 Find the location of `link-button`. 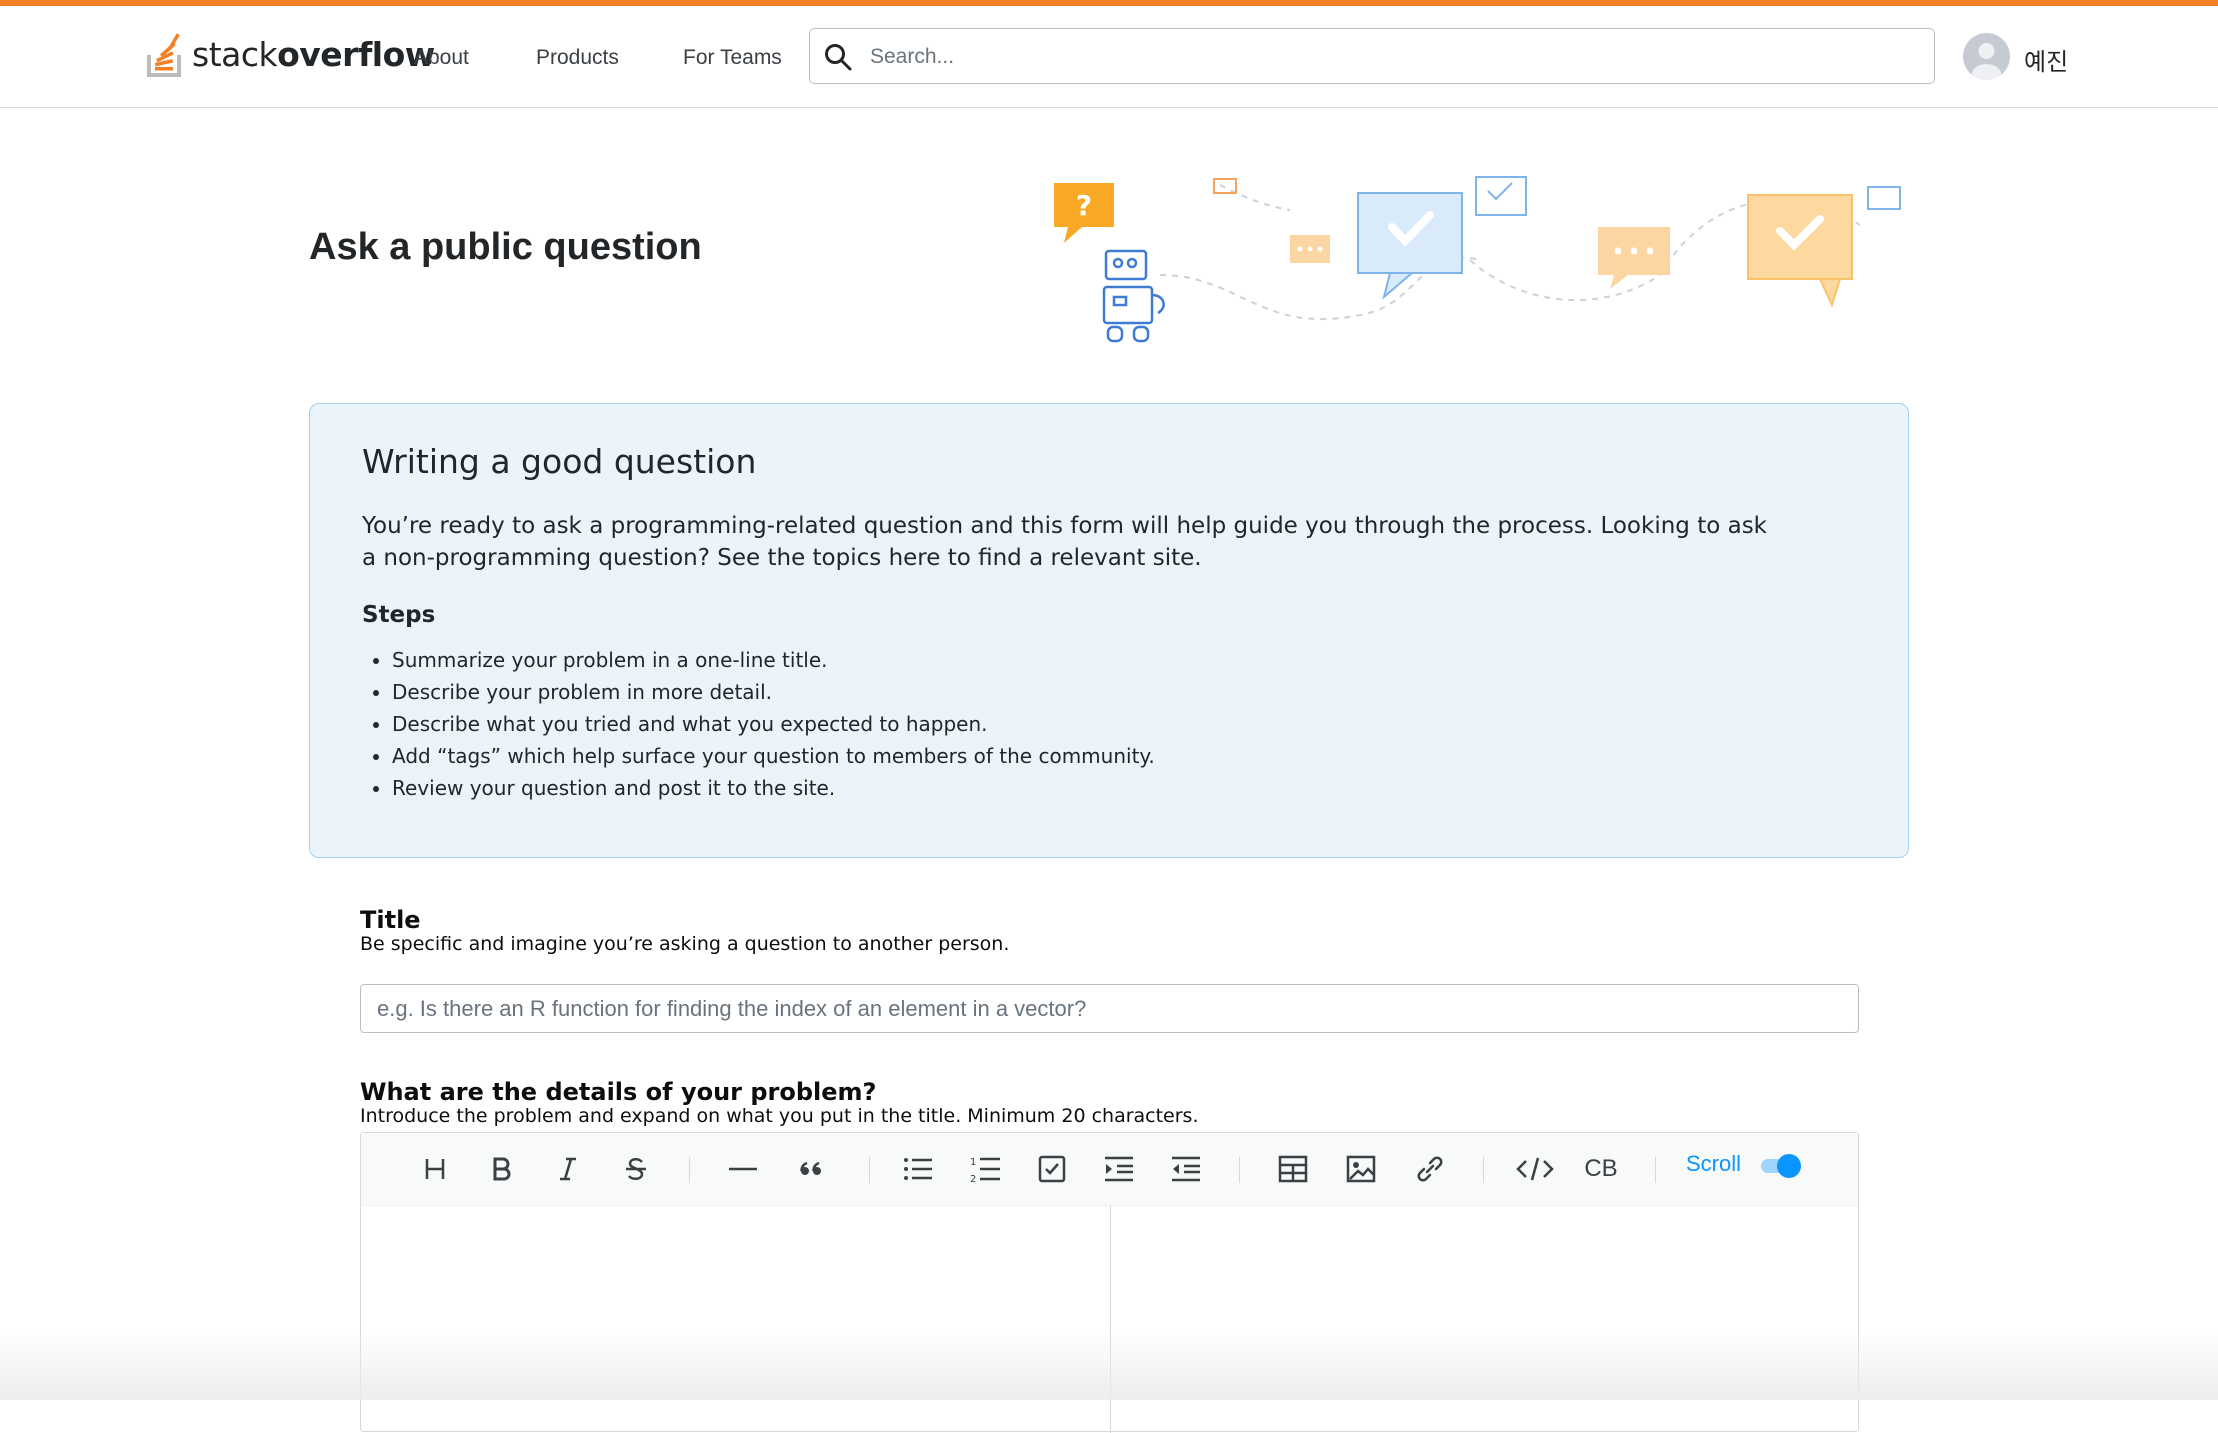

link-button is located at coordinates (1429, 1169).